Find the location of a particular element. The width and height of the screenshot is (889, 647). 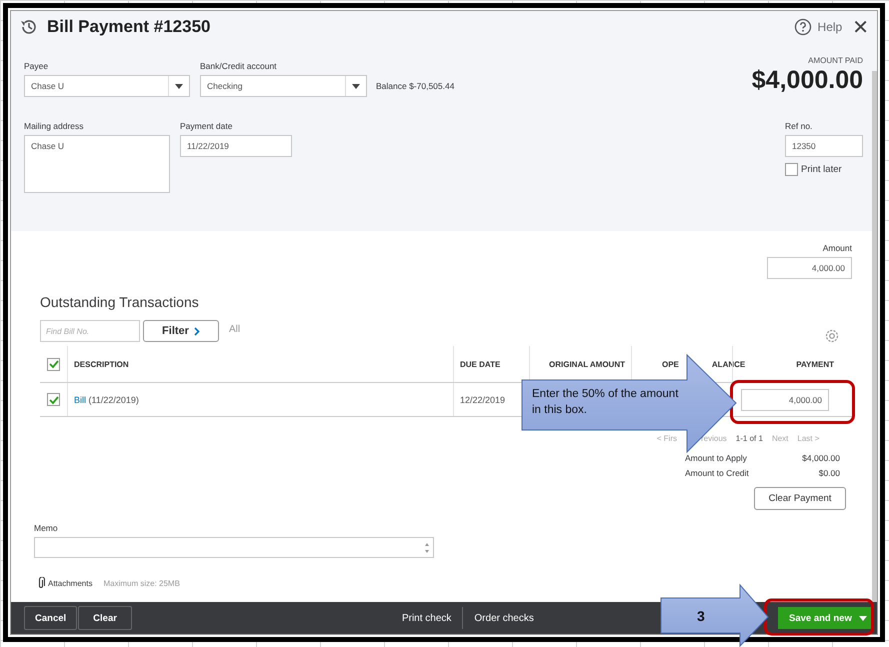

balance-text: Balance $-70,505.44 is located at coordinates (415, 86).